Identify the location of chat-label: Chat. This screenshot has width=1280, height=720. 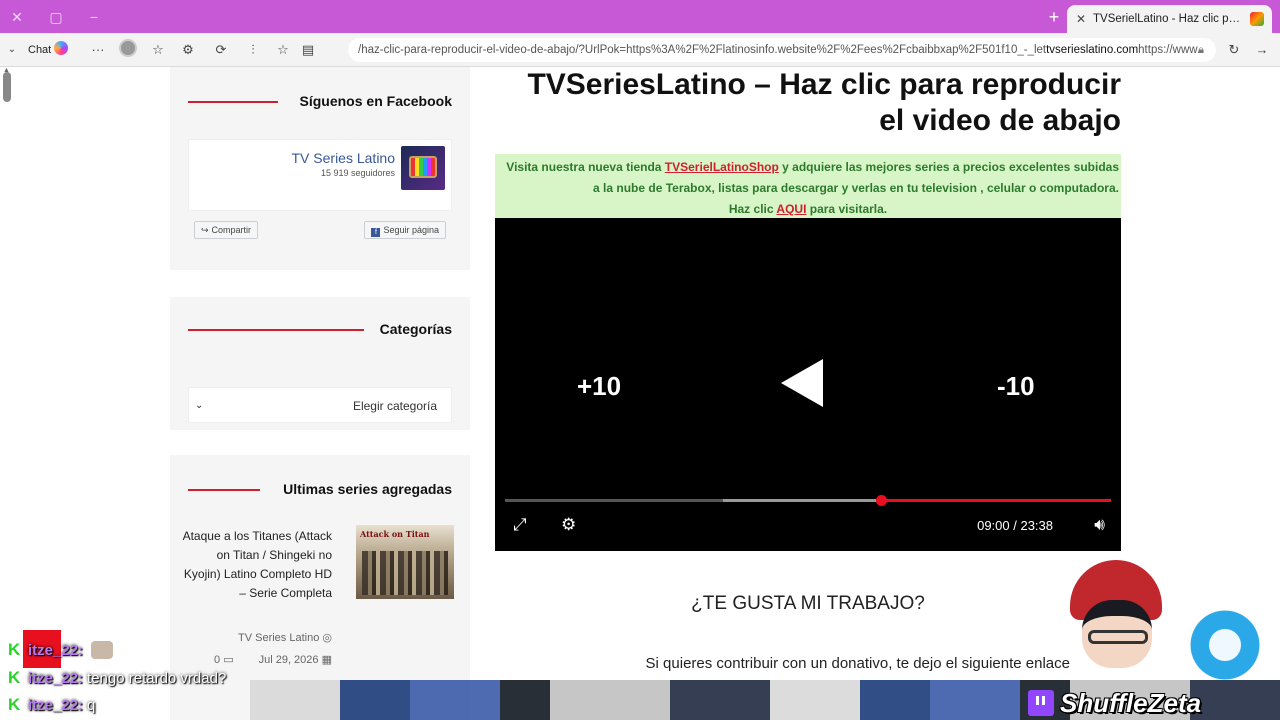
(40, 50).